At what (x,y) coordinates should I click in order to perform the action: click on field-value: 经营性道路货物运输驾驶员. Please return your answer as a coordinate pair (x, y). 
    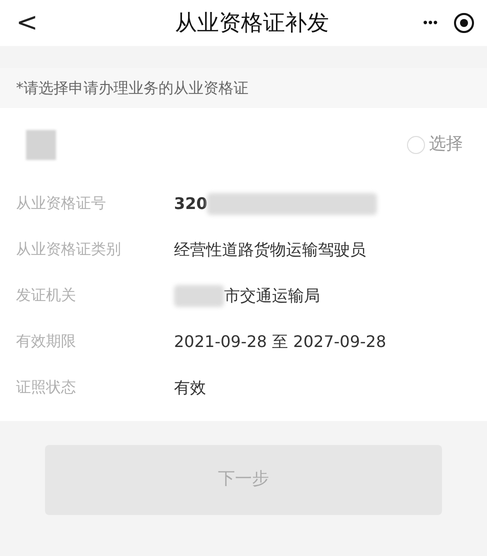
    Looking at the image, I should click on (270, 249).